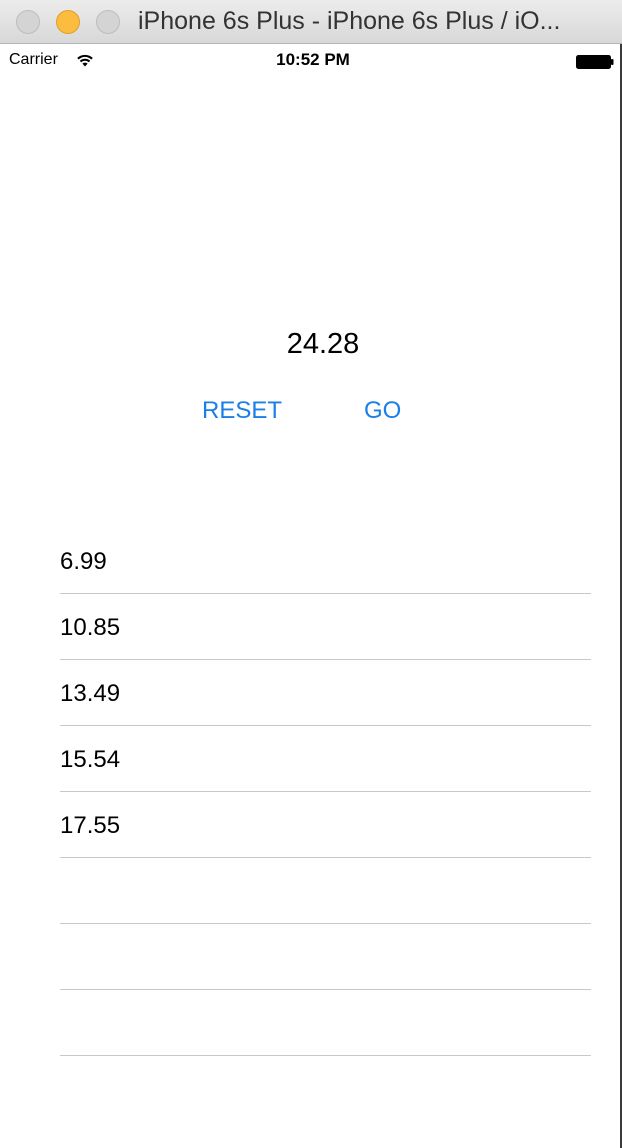 The height and width of the screenshot is (1148, 622). Describe the element at coordinates (90, 693) in the screenshot. I see `lap-time: 13.49` at that location.